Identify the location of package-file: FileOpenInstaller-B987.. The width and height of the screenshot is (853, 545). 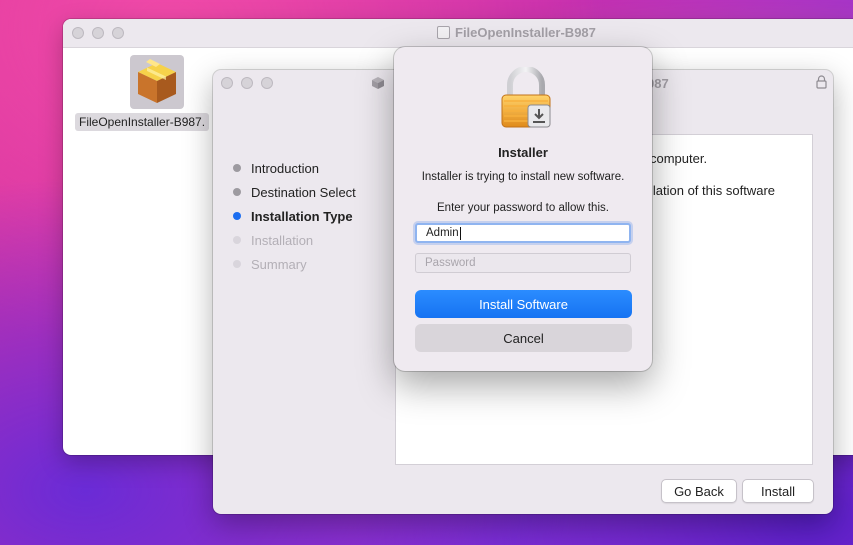
(145, 93).